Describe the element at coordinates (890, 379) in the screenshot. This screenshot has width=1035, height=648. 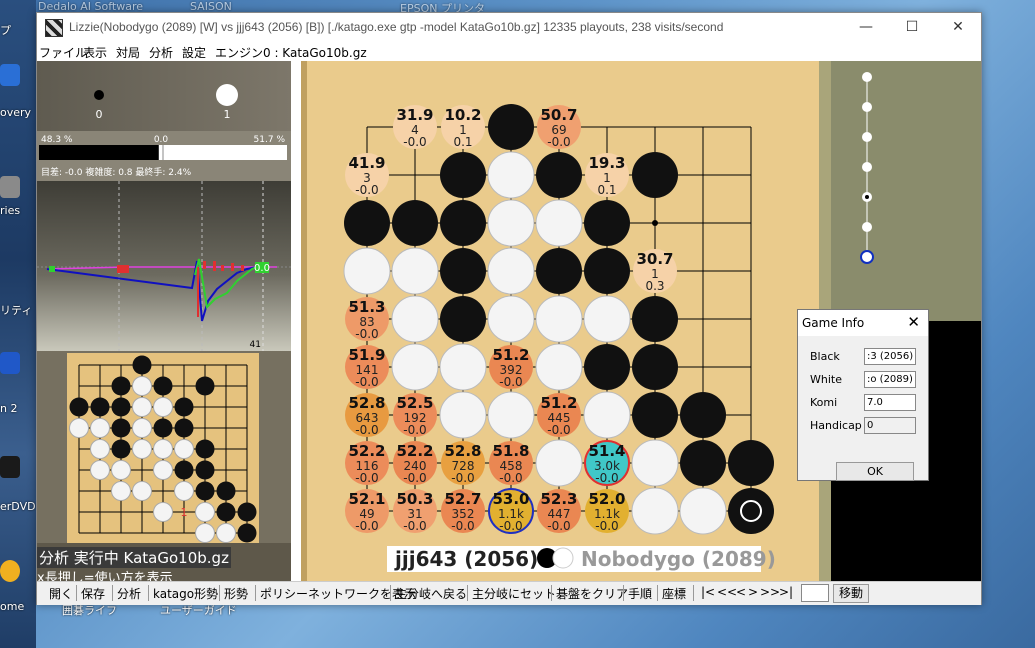
I see `white-field: :o (2089)` at that location.